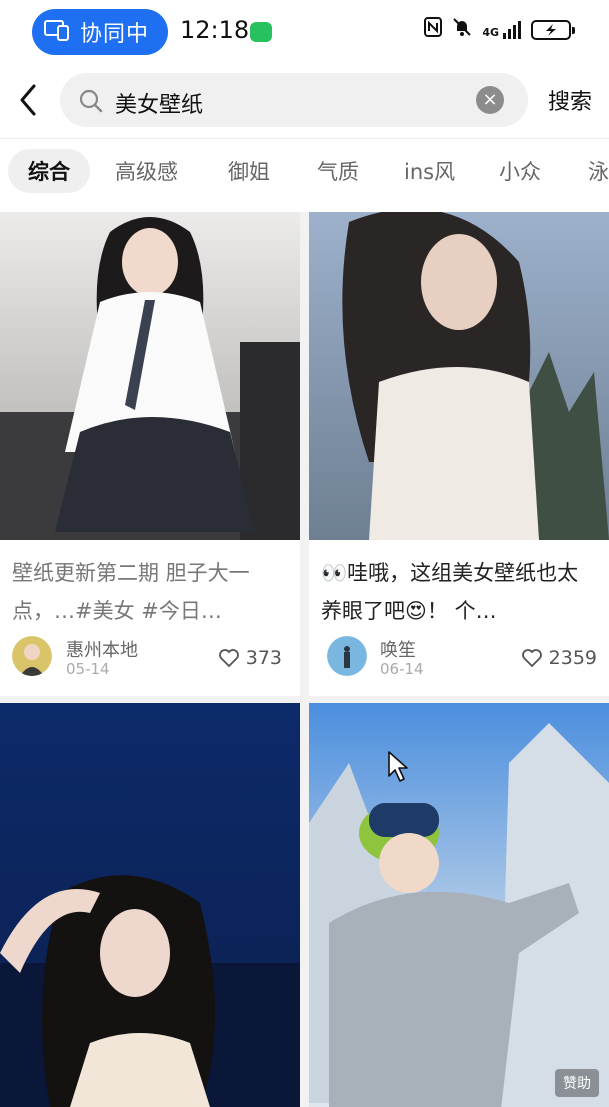  Describe the element at coordinates (261, 32) in the screenshot. I see `wechat-icon` at that location.